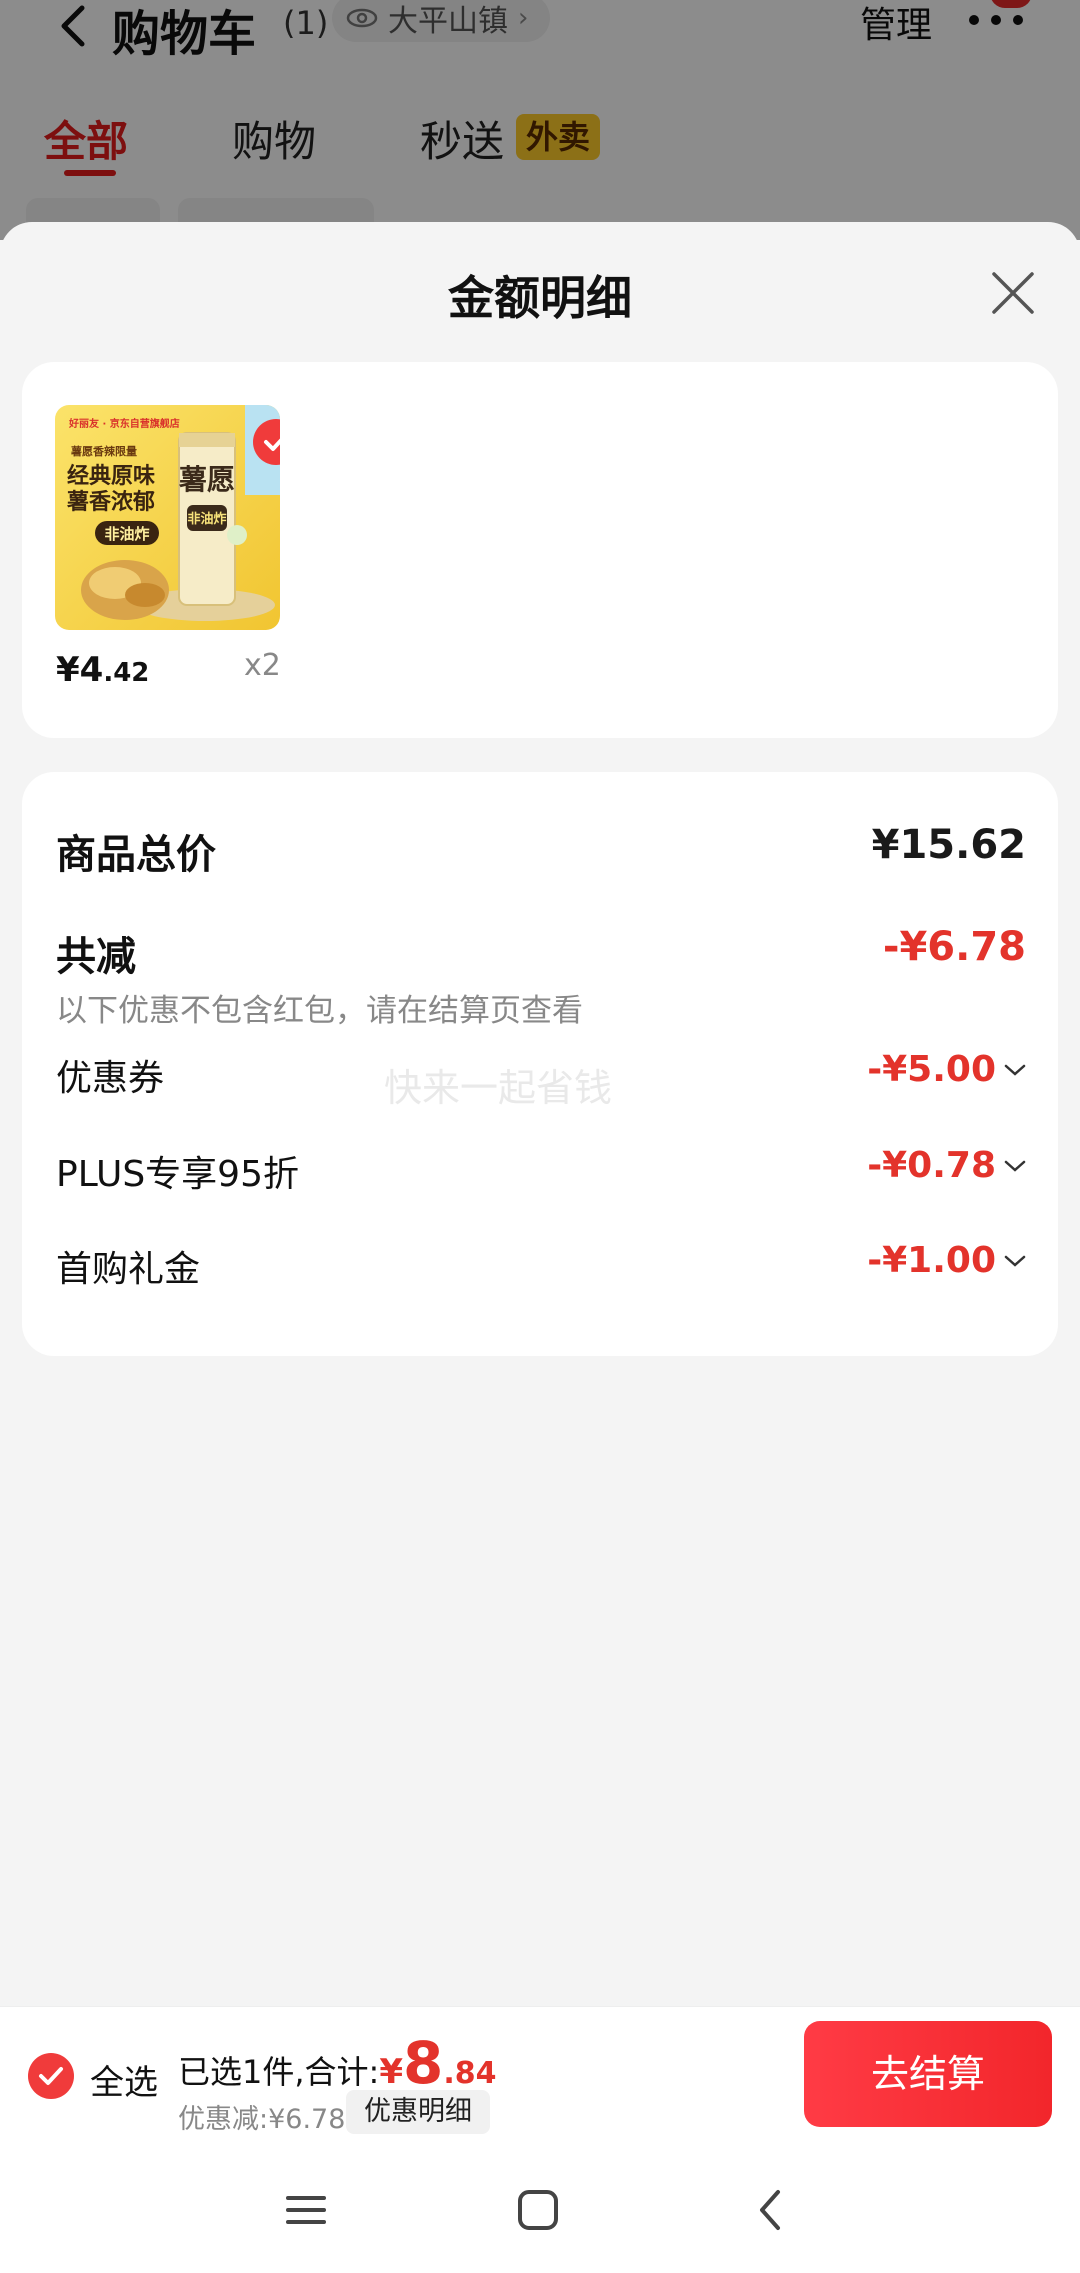 This screenshot has width=1080, height=2273. What do you see at coordinates (128, 1269) in the screenshot?
I see `first-purchase-gift-label: 首购礼金` at bounding box center [128, 1269].